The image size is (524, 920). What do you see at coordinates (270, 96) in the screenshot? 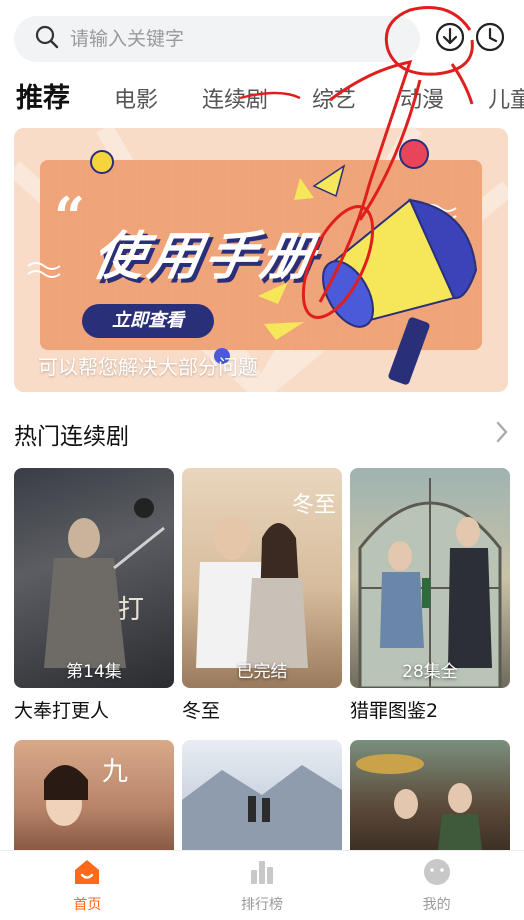
I see `category-tabs: 推荐 电影 连续剧 综艺 动漫 儿童` at bounding box center [270, 96].